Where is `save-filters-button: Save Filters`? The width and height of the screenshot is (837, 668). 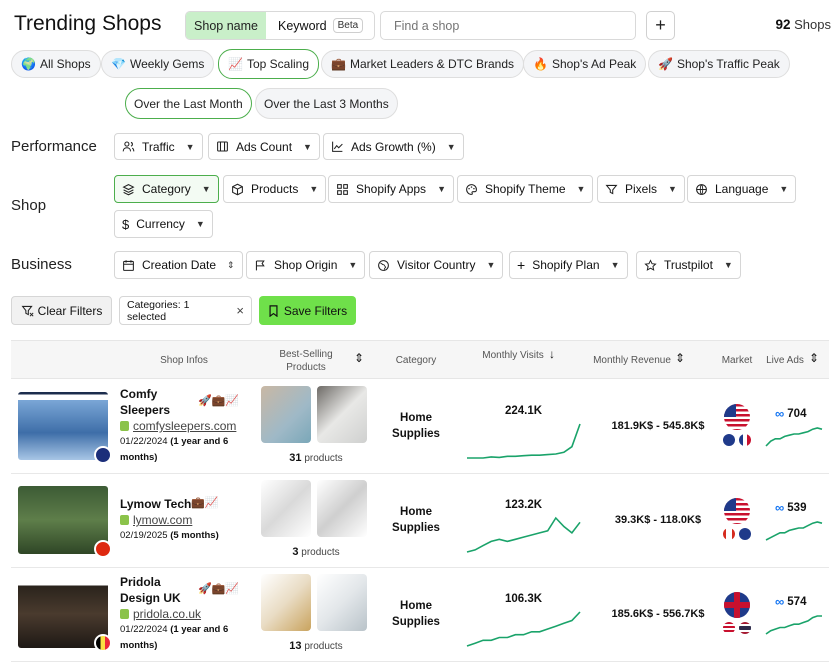 save-filters-button: Save Filters is located at coordinates (307, 310).